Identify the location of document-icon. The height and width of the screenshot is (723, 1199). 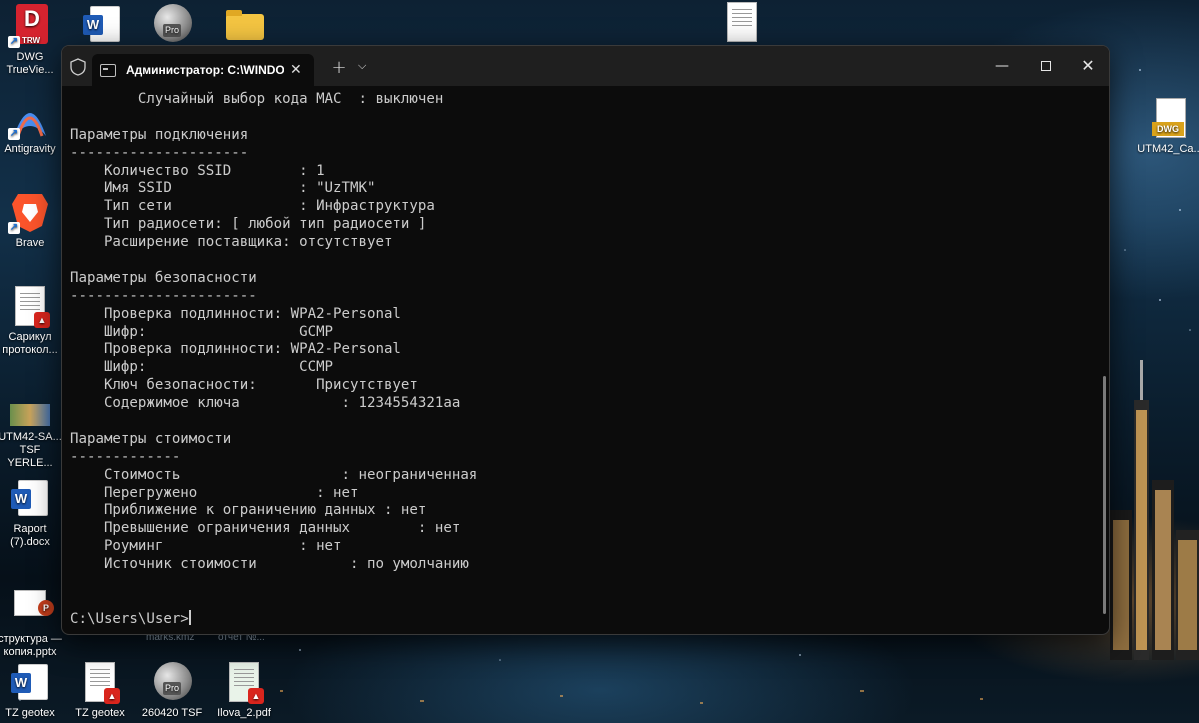
(742, 22).